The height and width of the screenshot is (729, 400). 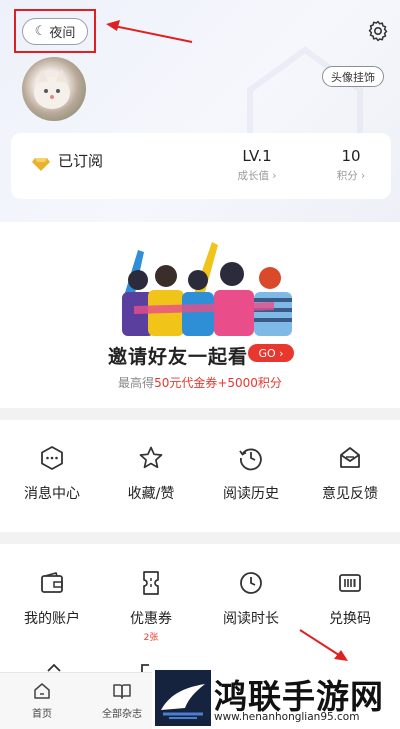 I want to click on grid-item-coupons: 优惠券 2张, so click(x=151, y=606).